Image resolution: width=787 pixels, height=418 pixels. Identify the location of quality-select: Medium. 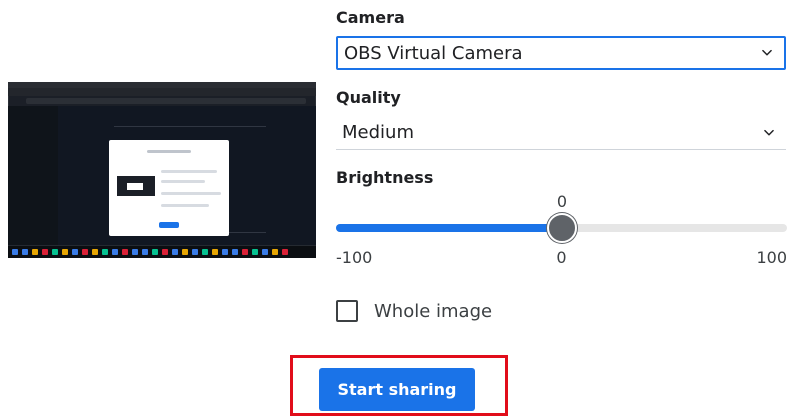
(561, 133).